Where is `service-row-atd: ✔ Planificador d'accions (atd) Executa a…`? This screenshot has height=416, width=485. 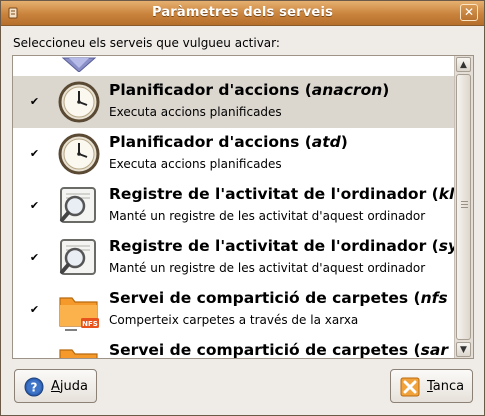 service-row-atd: ✔ Planificador d'accions (atd) Executa a… is located at coordinates (234, 154).